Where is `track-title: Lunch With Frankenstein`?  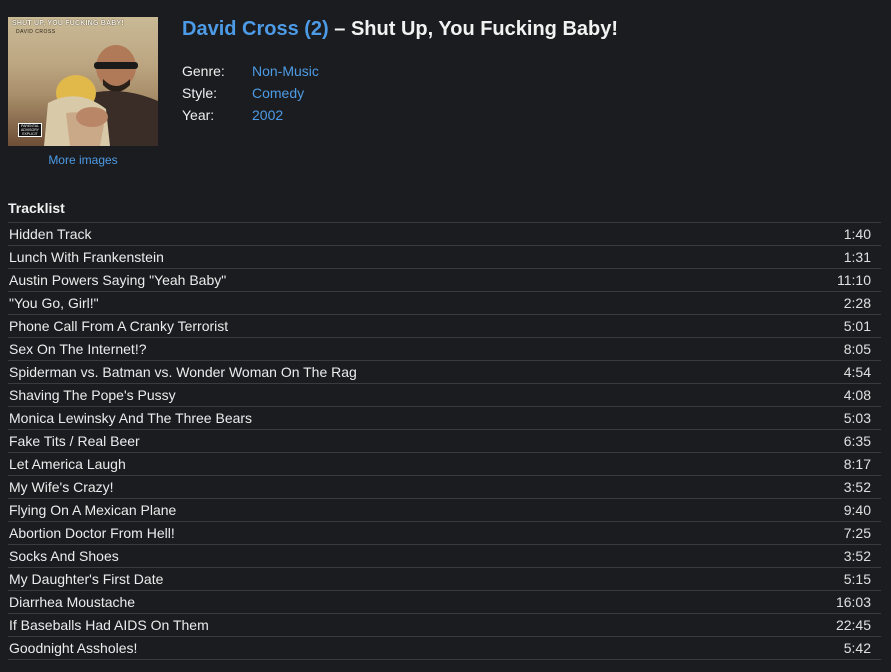
track-title: Lunch With Frankenstein is located at coordinates (86, 257).